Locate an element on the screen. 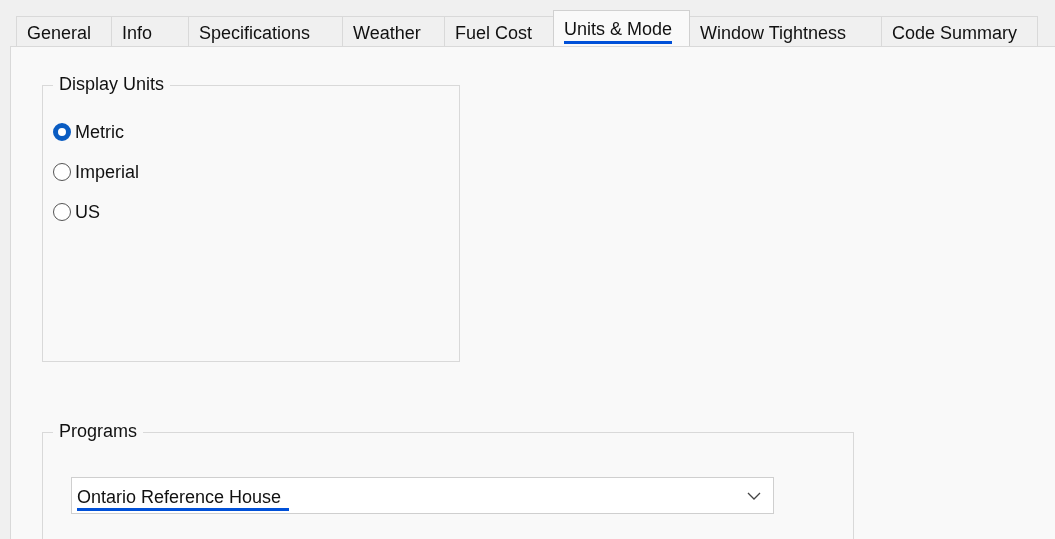  tab: Specifications is located at coordinates (265, 31).